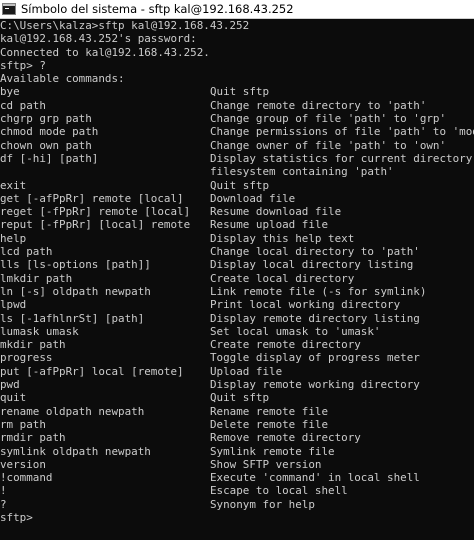 This screenshot has width=474, height=540. Describe the element at coordinates (315, 318) in the screenshot. I see `command-description: Display remote directory listing` at that location.